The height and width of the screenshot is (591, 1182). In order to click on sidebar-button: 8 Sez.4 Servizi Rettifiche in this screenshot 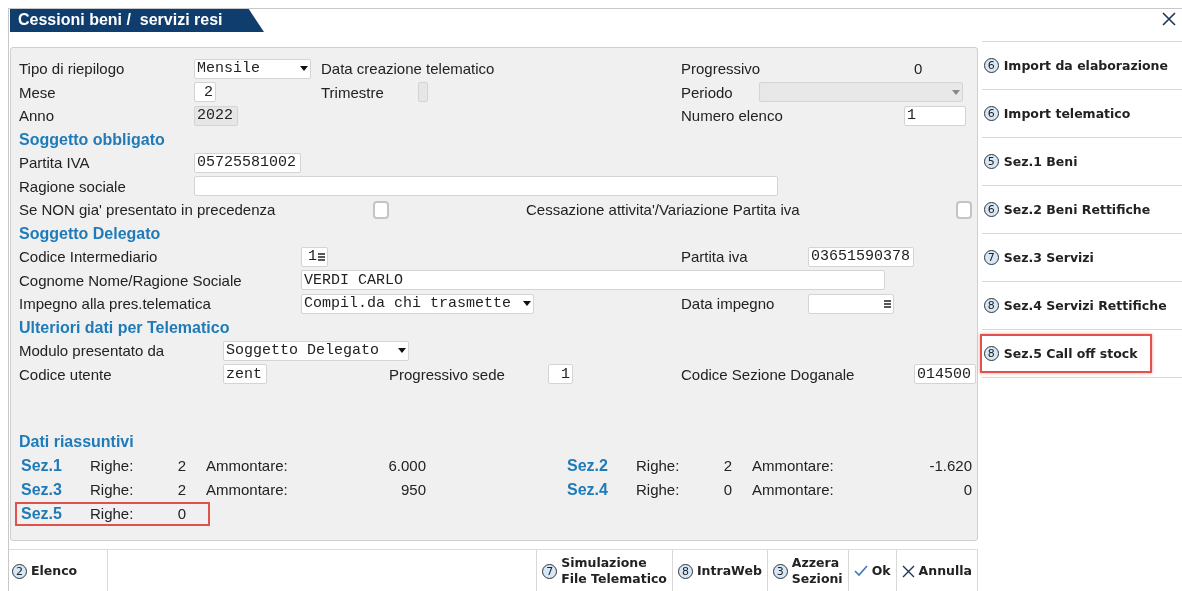, I will do `click(1080, 305)`.